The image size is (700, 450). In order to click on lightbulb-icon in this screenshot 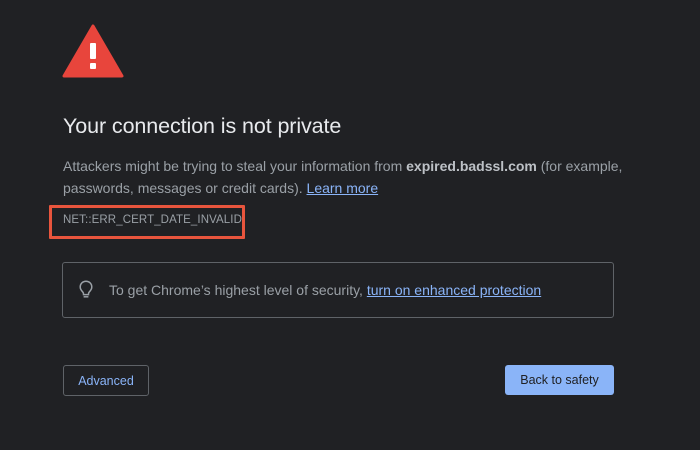, I will do `click(86, 289)`.